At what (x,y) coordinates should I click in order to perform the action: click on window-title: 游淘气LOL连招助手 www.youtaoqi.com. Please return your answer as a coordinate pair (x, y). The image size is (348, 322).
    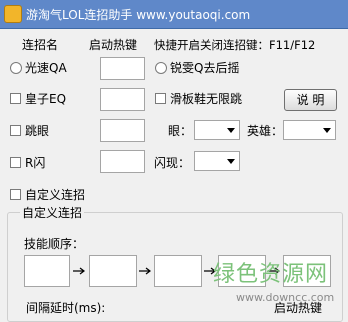
    Looking at the image, I should click on (138, 15).